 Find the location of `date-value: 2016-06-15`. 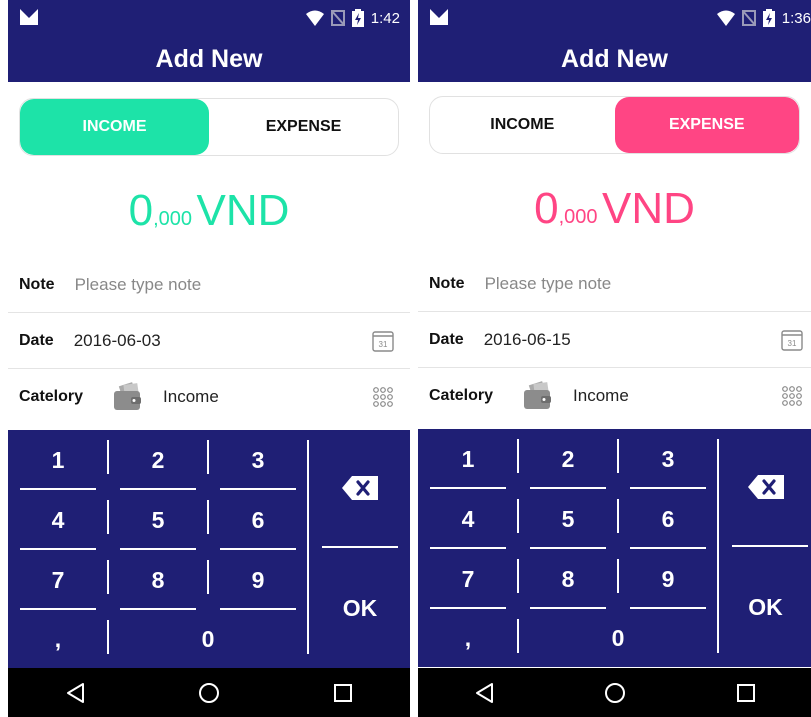

date-value: 2016-06-15 is located at coordinates (527, 340).